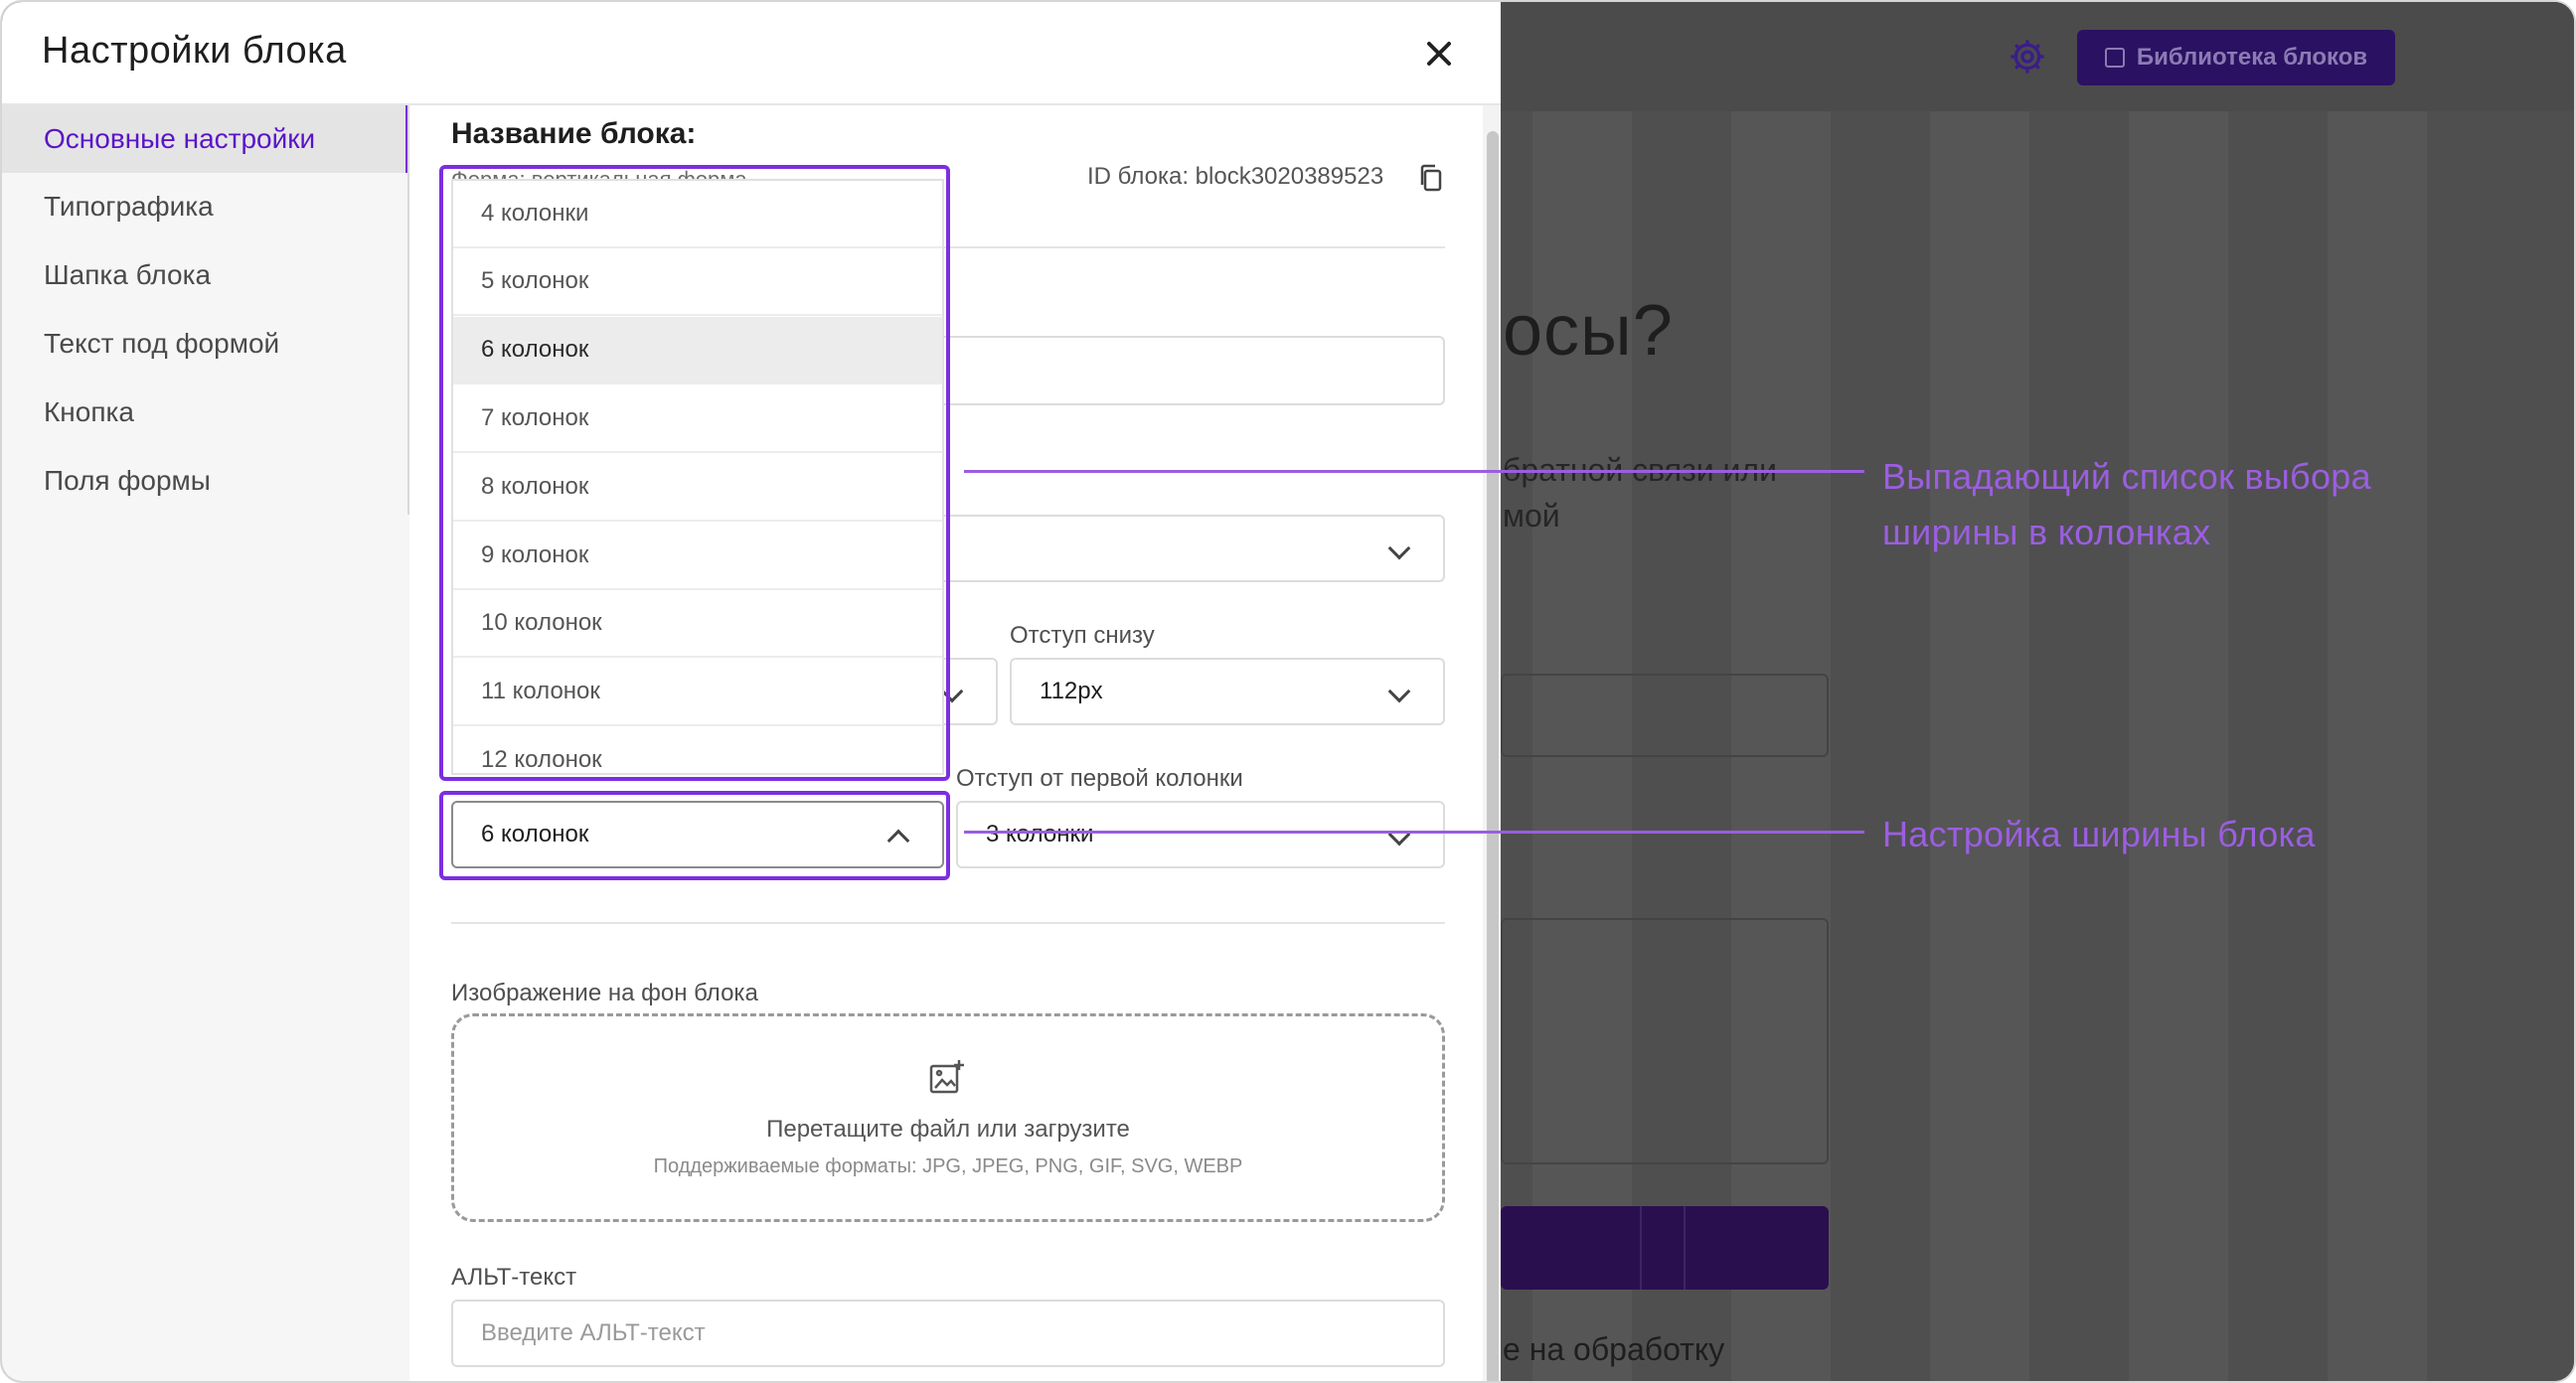  What do you see at coordinates (694, 473) in the screenshot?
I see `dropdown-highlight` at bounding box center [694, 473].